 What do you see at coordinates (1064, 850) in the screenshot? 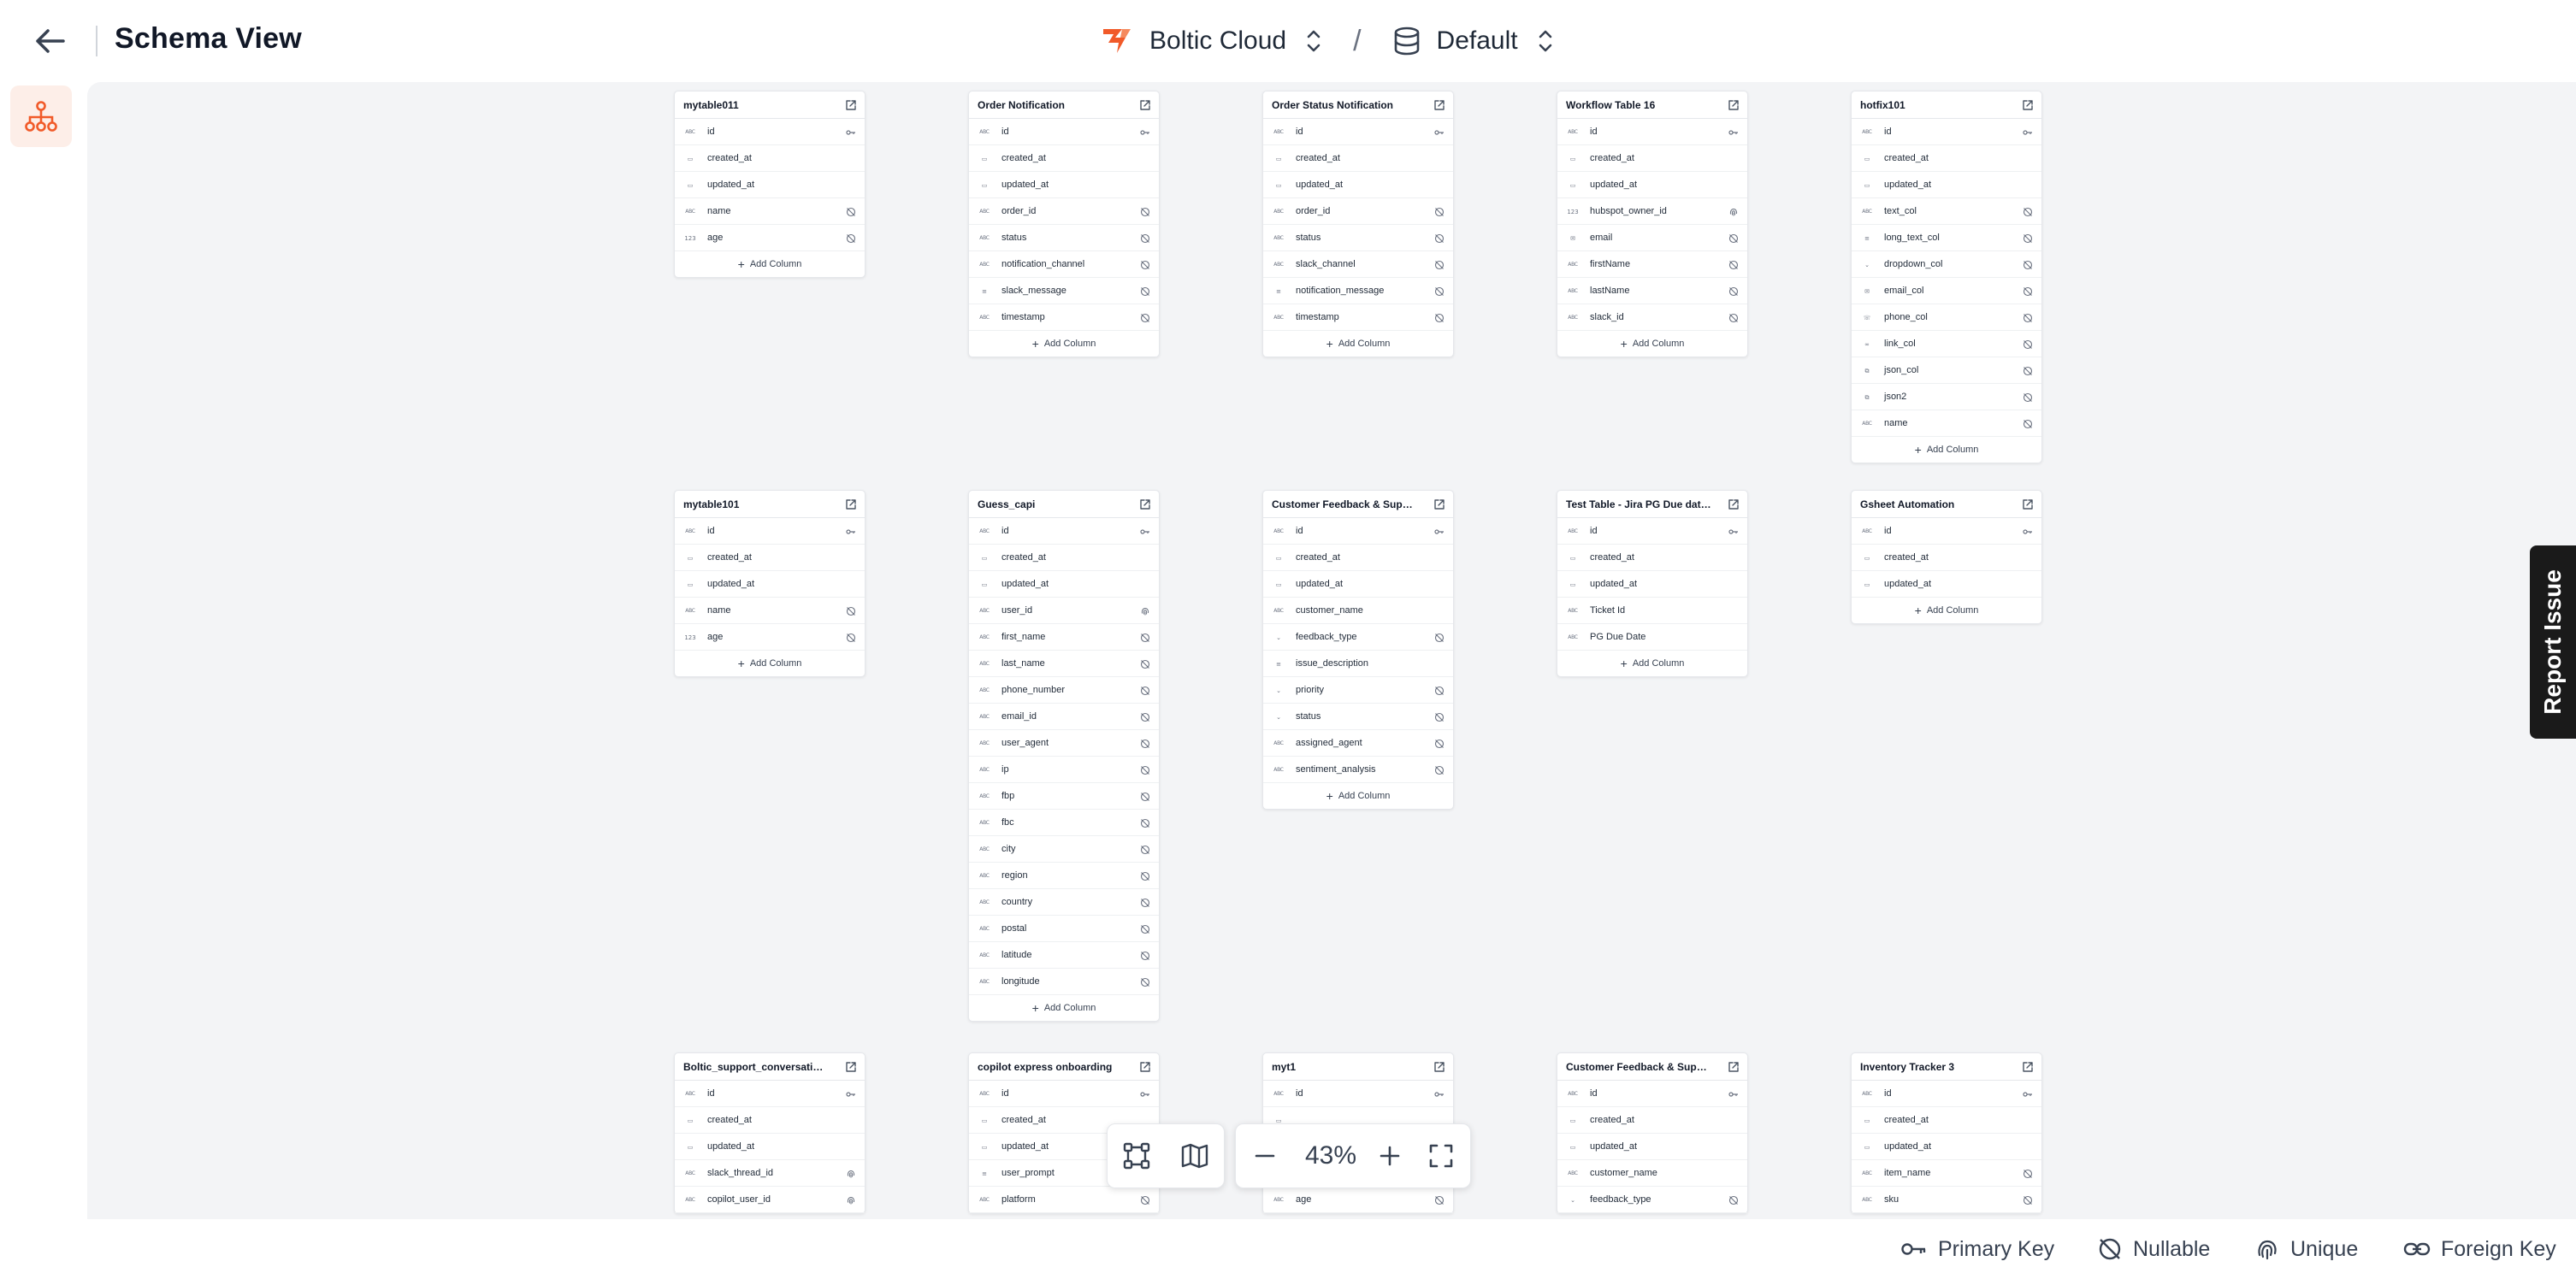
I see `column-row: ABC city` at bounding box center [1064, 850].